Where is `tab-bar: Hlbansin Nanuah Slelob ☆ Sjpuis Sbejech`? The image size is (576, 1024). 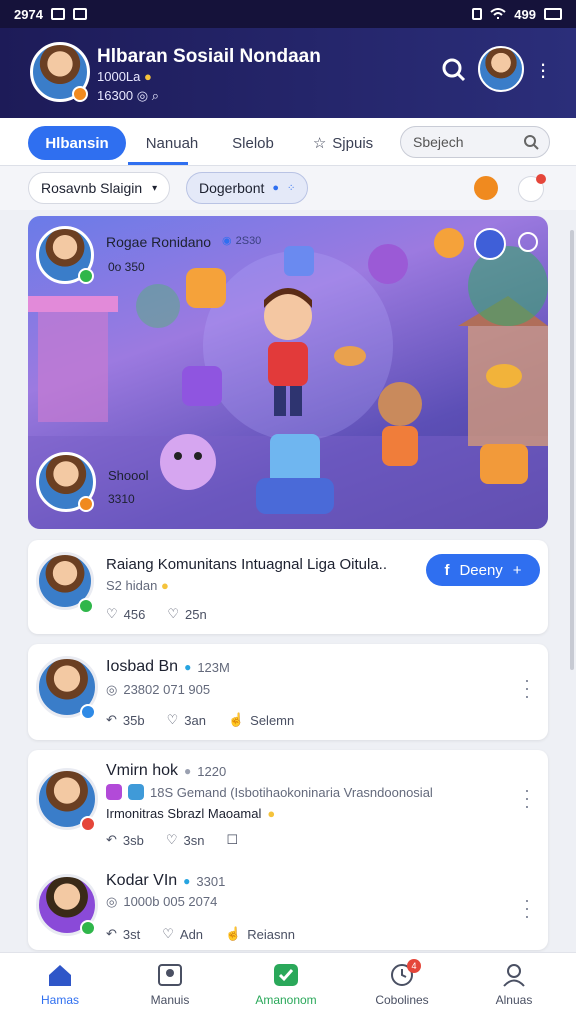
tab-bar: Hlbansin Nanuah Slelob ☆ Sjpuis Sbejech is located at coordinates (288, 142).